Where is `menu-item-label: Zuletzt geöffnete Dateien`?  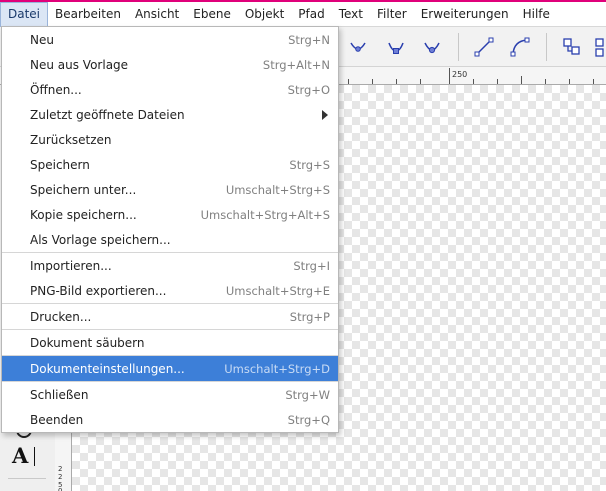
menu-item-label: Zuletzt geöffnete Dateien is located at coordinates (107, 114).